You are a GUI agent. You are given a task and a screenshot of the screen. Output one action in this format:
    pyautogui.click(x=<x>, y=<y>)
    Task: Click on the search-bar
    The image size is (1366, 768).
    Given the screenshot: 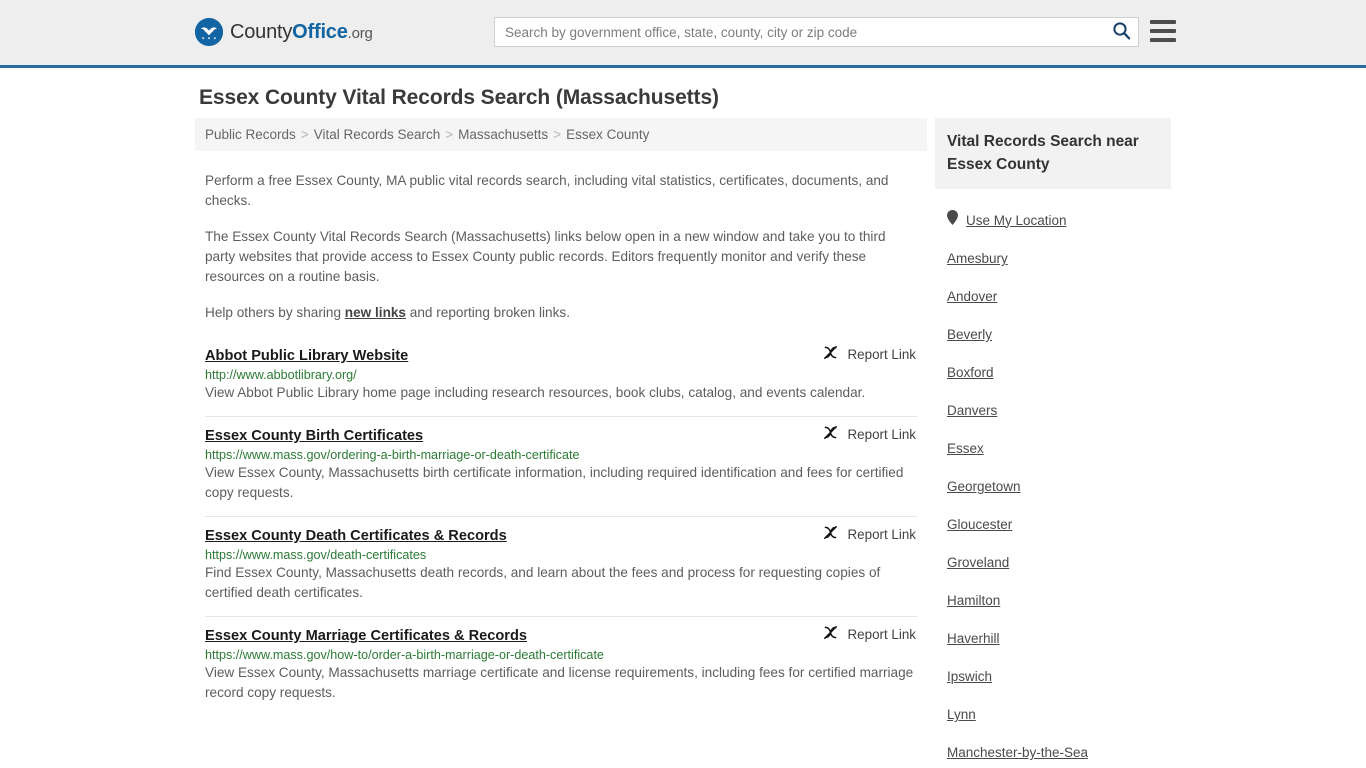 What is the action you would take?
    pyautogui.click(x=816, y=32)
    